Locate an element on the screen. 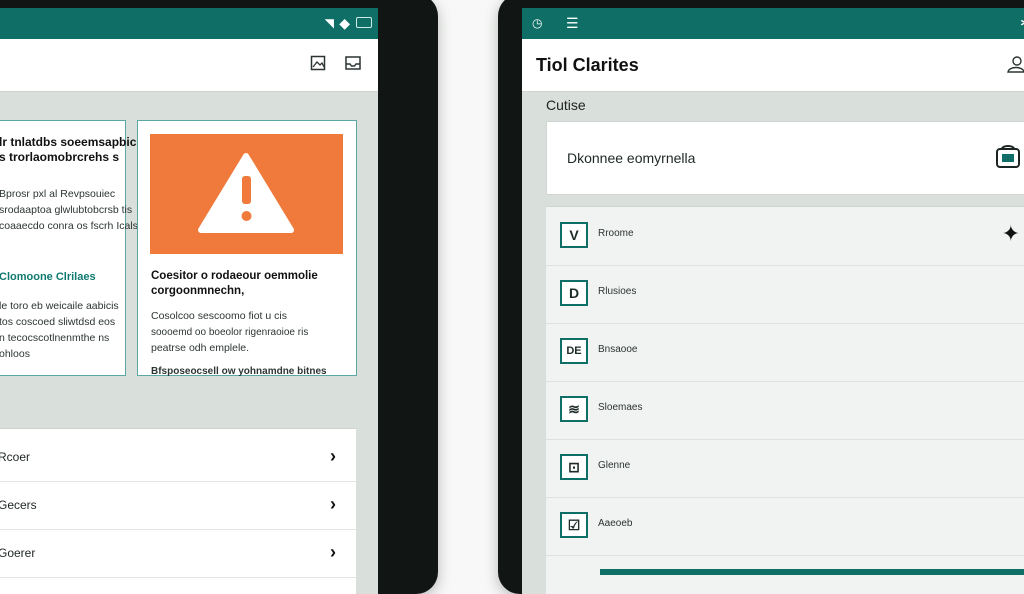  list-item: D Rlusioes is located at coordinates (785, 294).